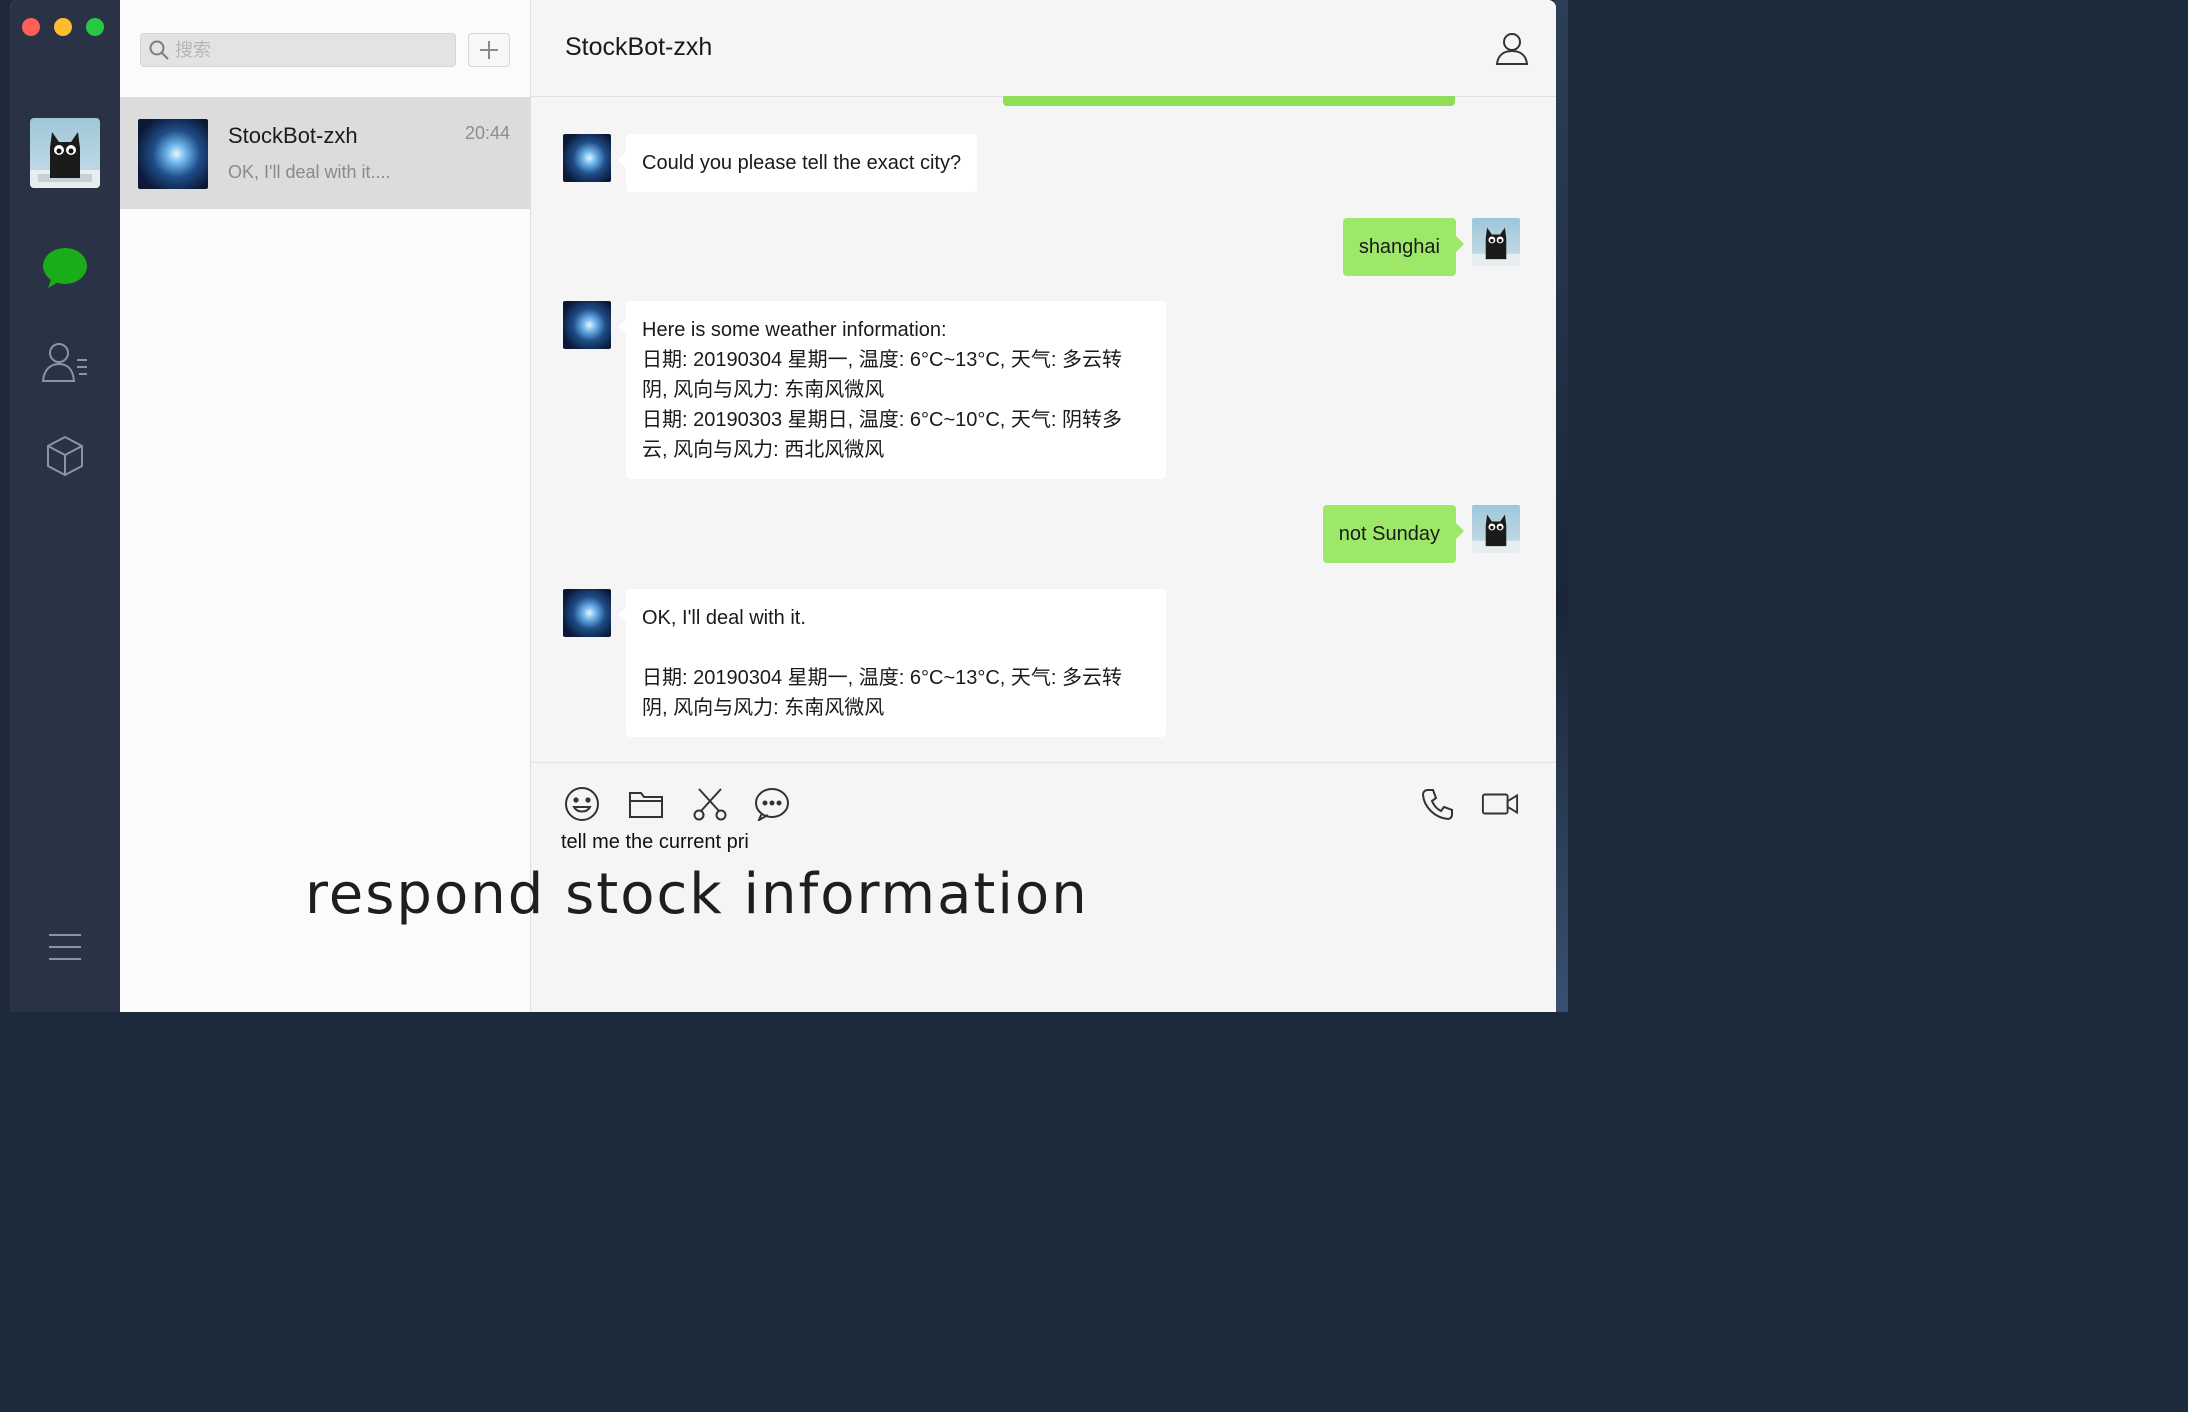  What do you see at coordinates (1011, 842) in the screenshot?
I see `message-input` at bounding box center [1011, 842].